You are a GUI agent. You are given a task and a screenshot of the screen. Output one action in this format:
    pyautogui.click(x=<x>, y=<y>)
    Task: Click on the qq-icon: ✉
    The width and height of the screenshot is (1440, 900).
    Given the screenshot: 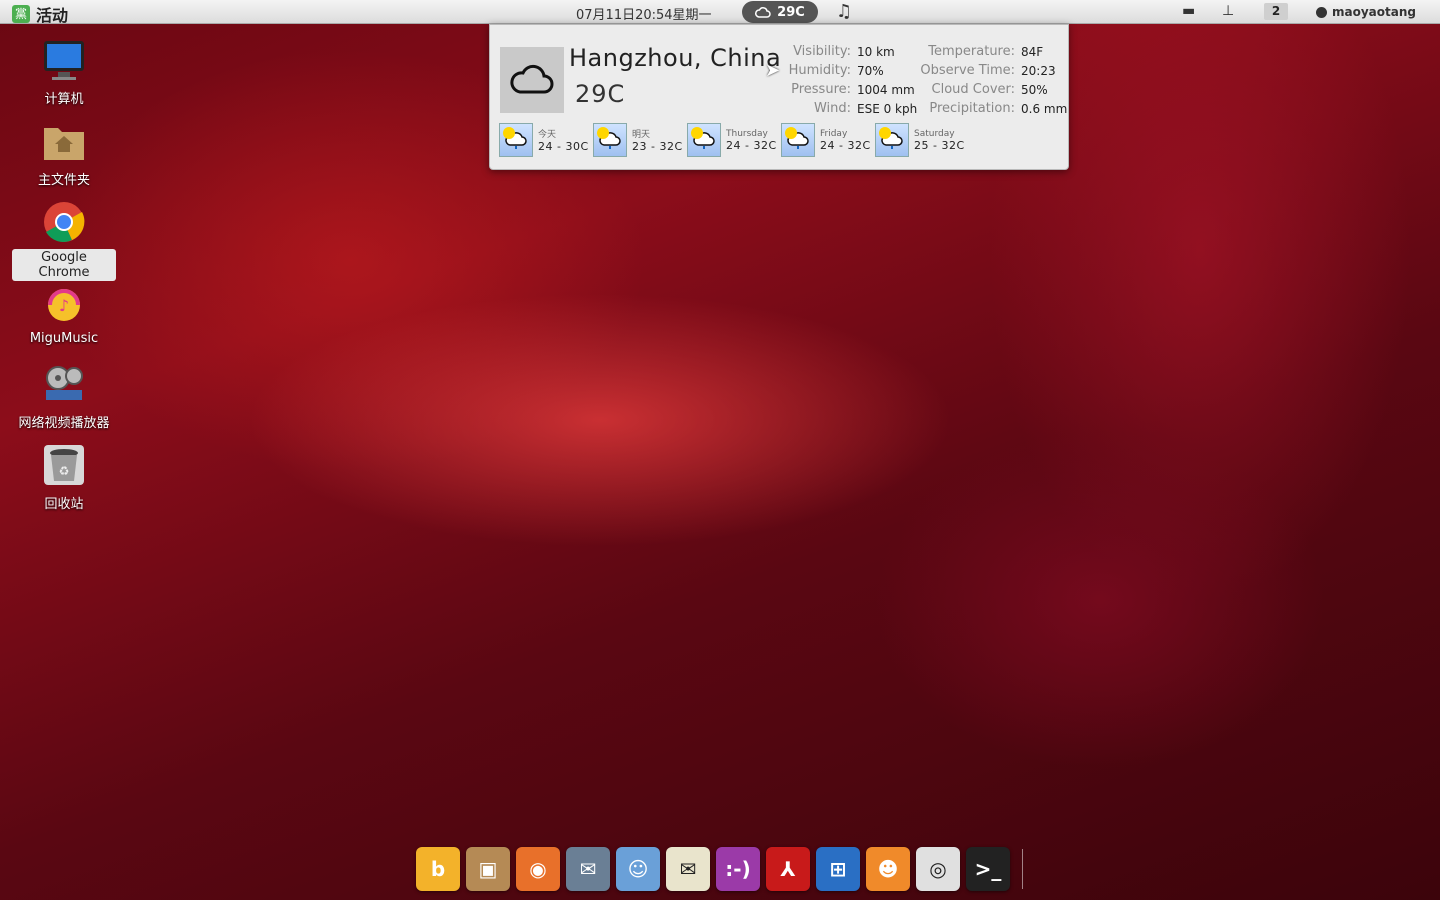 What is the action you would take?
    pyautogui.click(x=688, y=869)
    